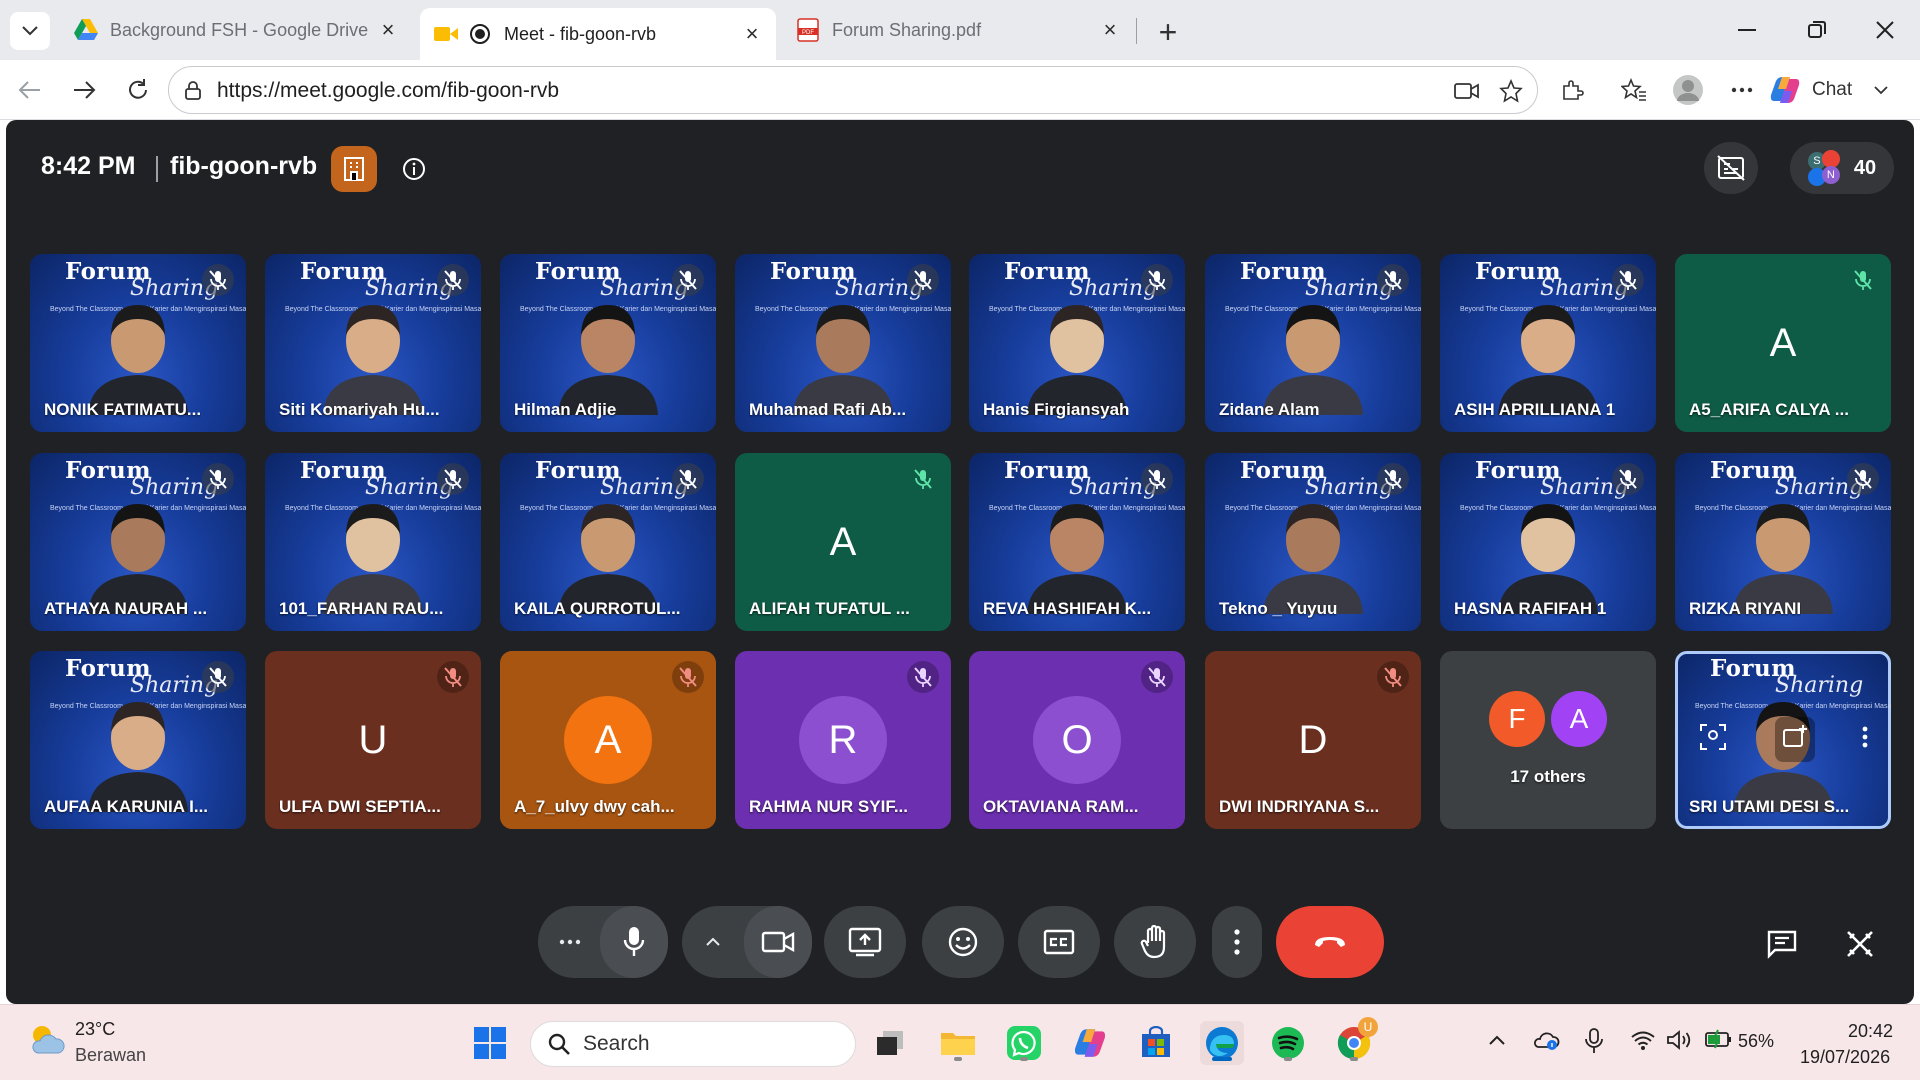 This screenshot has height=1080, width=1920. I want to click on participant-tile: F A 17 others, so click(1548, 740).